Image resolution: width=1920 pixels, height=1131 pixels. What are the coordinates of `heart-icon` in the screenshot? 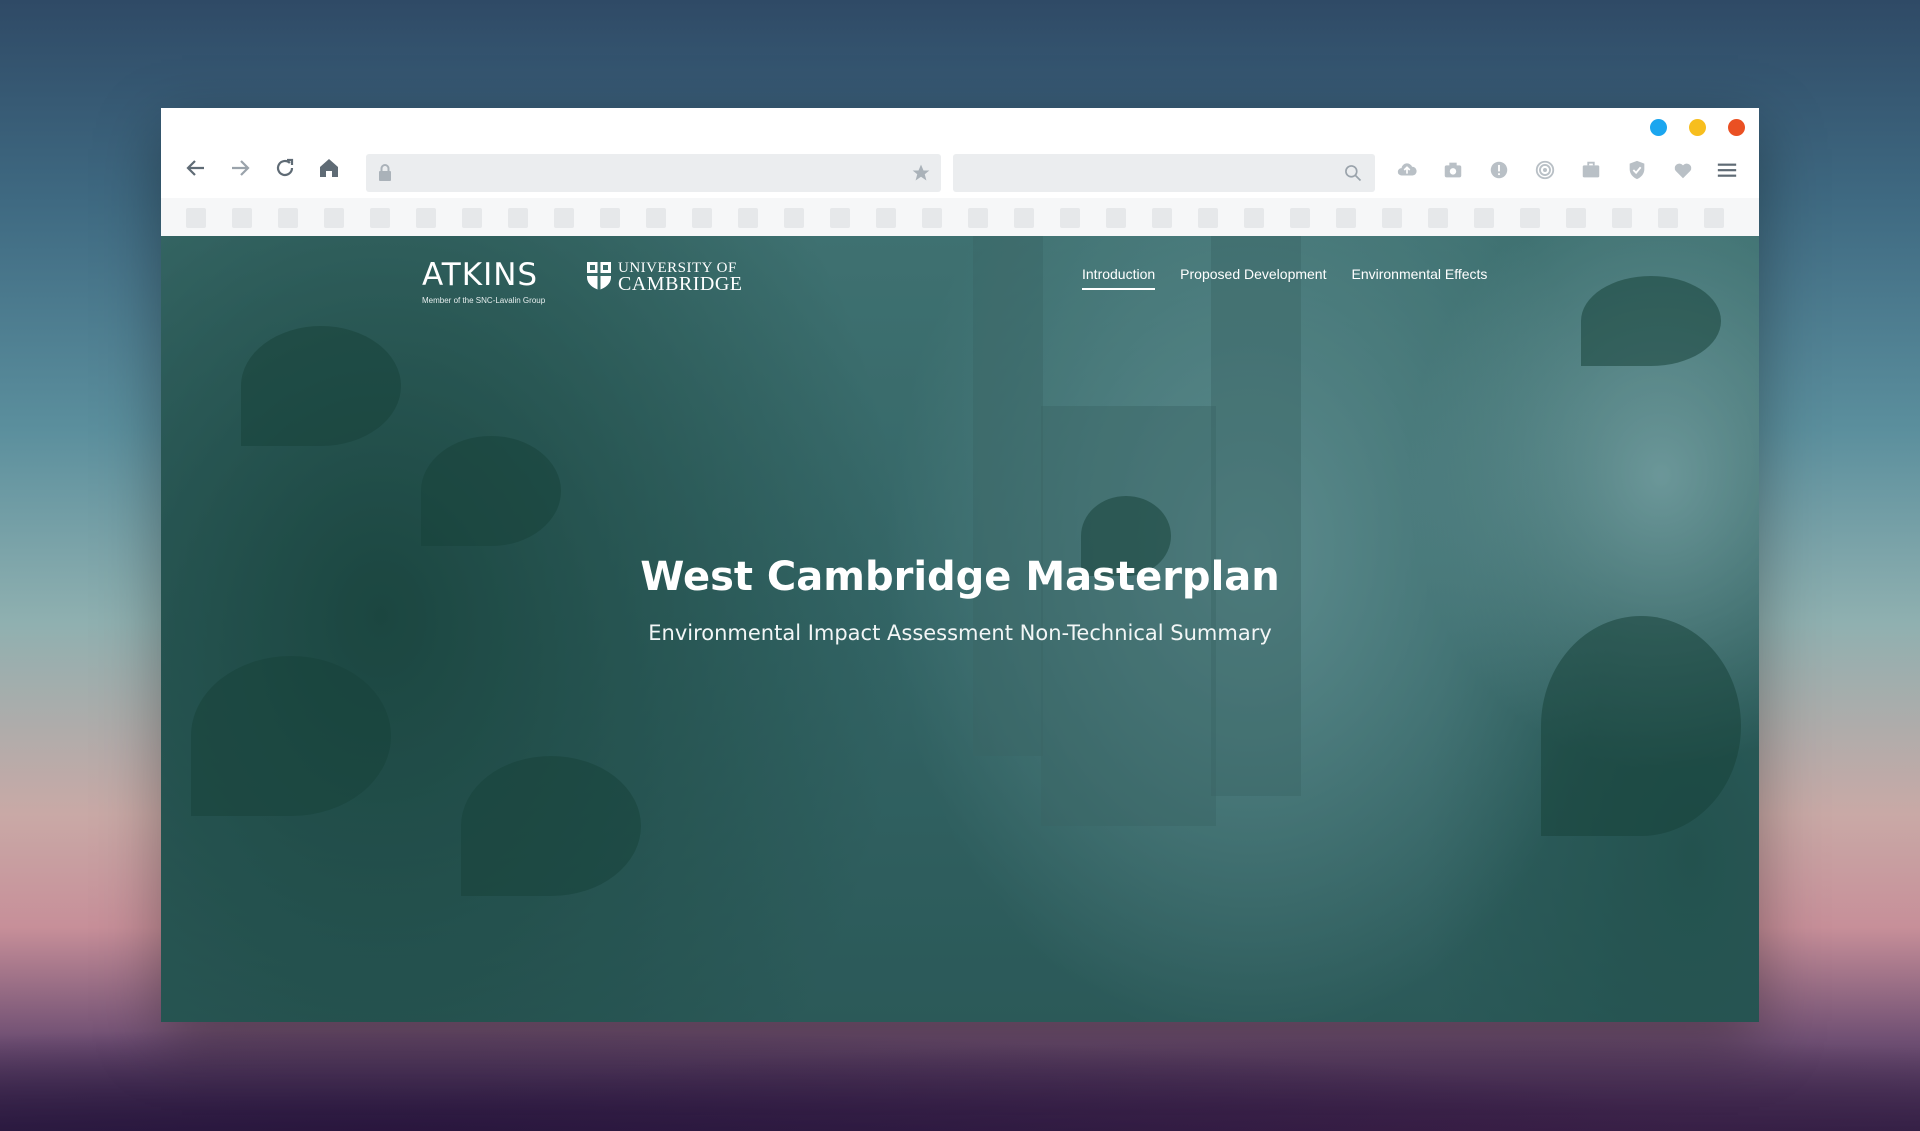 It's located at (1683, 171).